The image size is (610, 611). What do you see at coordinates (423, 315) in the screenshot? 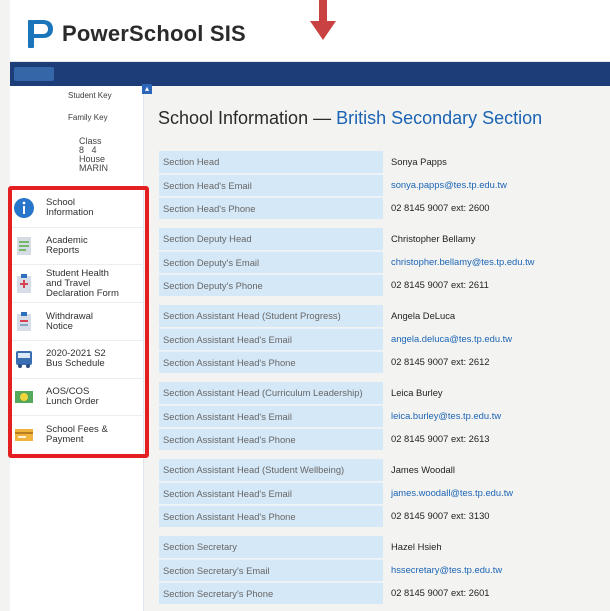
I see `row-value: Angela DeLuca` at bounding box center [423, 315].